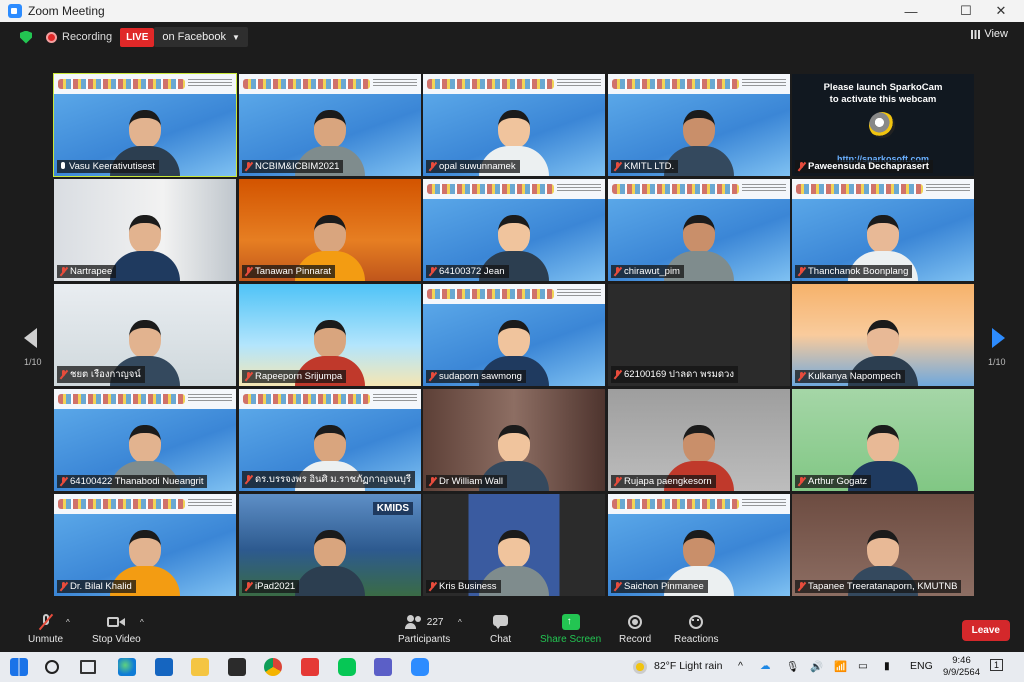  I want to click on weather-text: 82°F Light rain, so click(688, 666).